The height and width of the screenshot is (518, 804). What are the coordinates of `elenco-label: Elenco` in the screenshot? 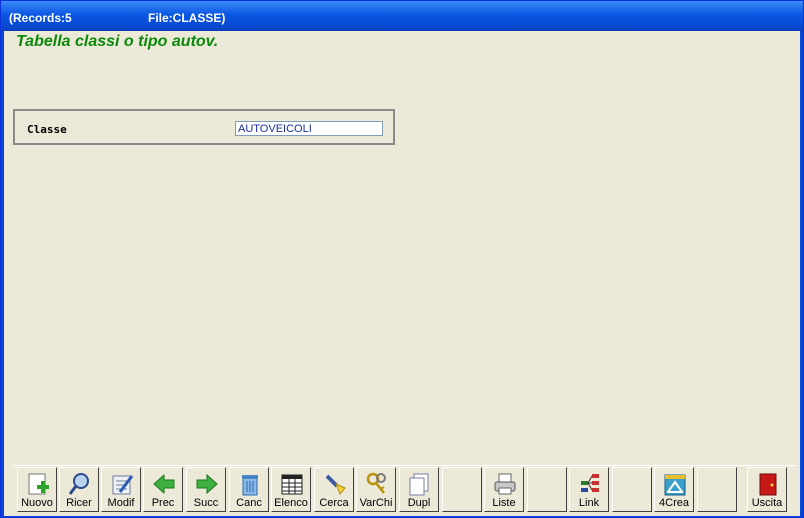 It's located at (291, 503).